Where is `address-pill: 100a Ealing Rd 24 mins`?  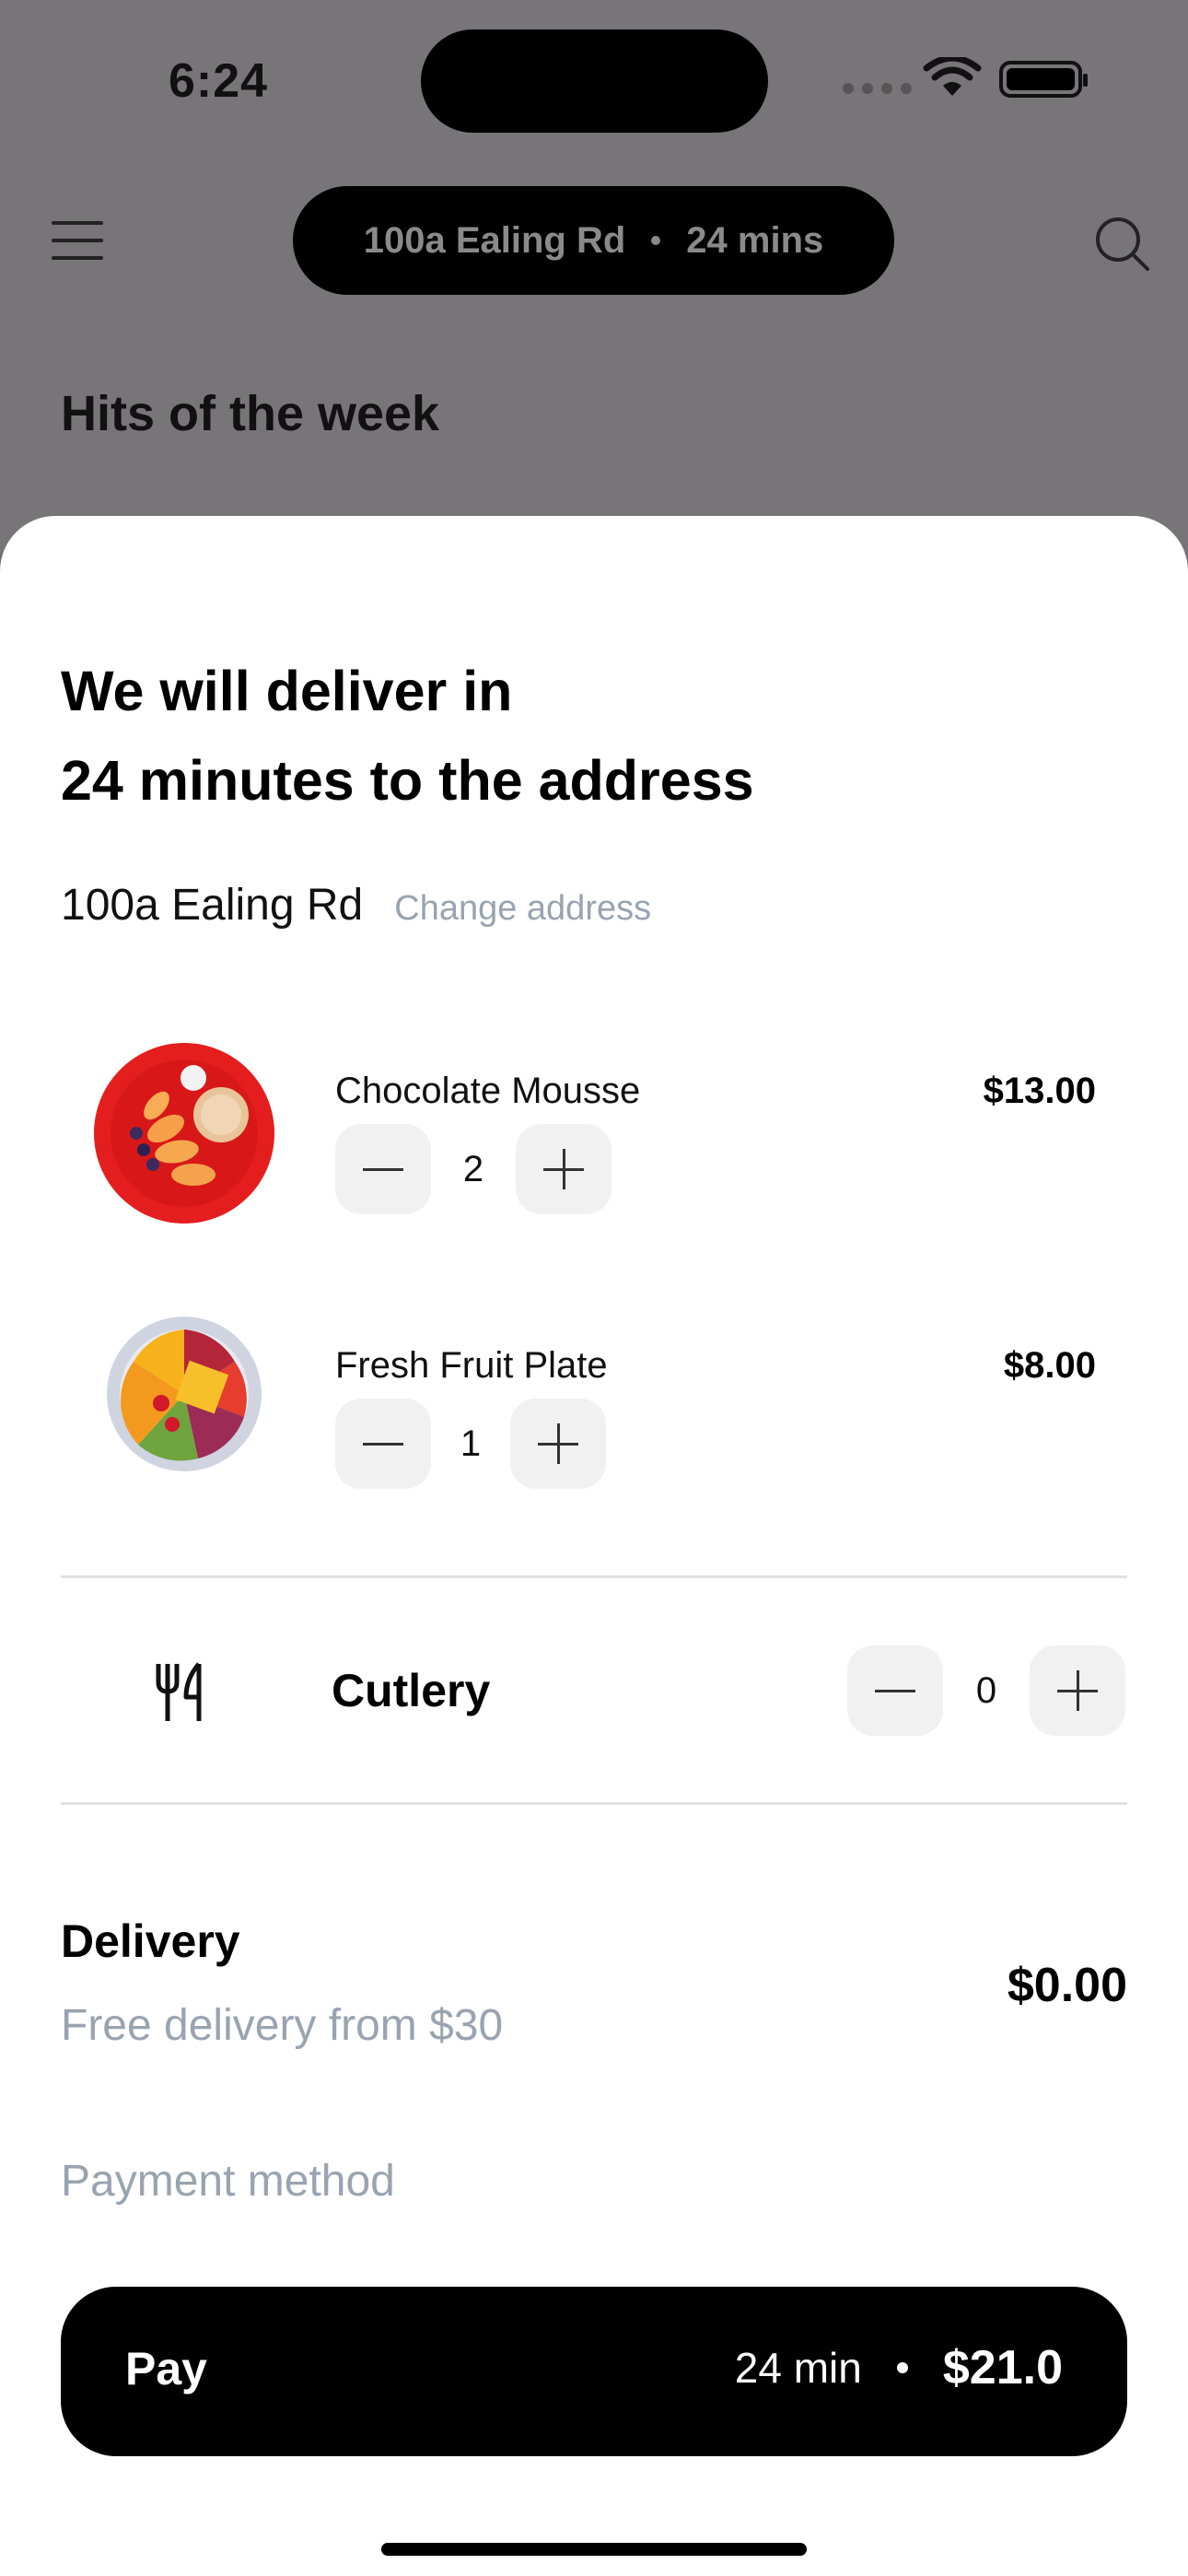 address-pill: 100a Ealing Rd 24 mins is located at coordinates (593, 240).